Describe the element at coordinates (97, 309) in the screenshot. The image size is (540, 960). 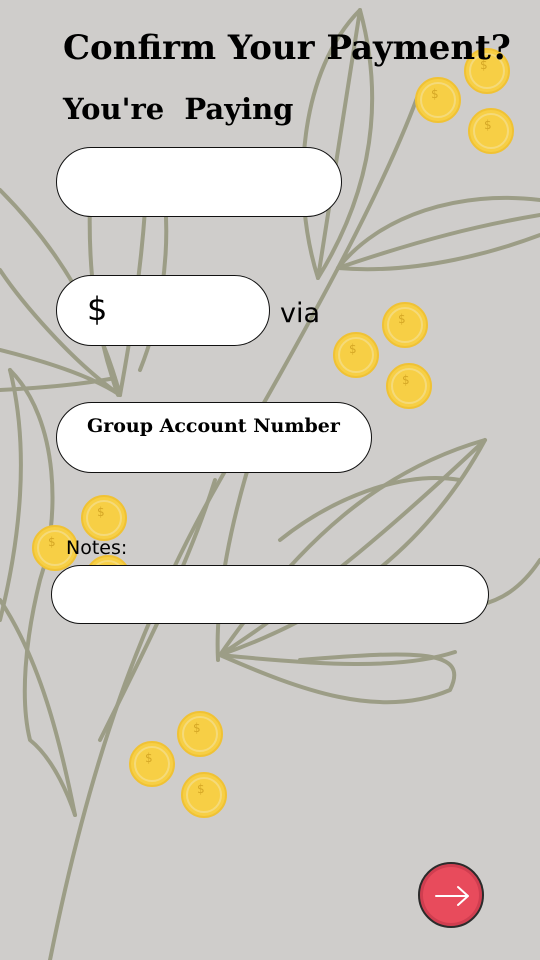
I see `currency-symbol: $` at that location.